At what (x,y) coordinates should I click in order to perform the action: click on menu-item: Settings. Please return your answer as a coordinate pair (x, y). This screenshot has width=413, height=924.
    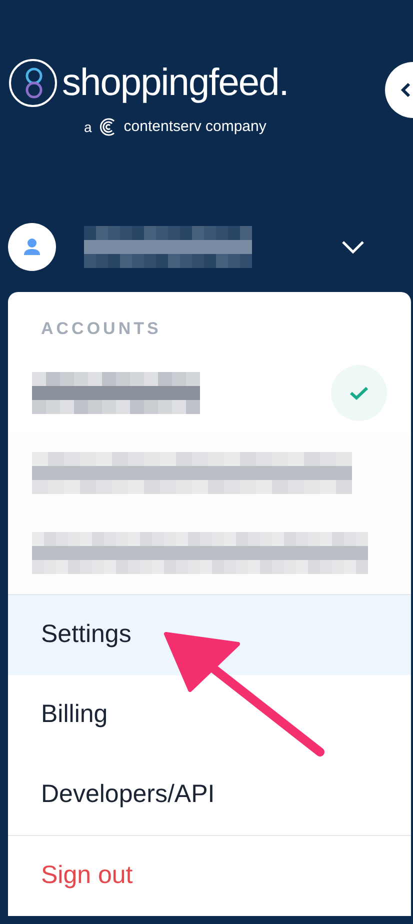
    Looking at the image, I should click on (209, 635).